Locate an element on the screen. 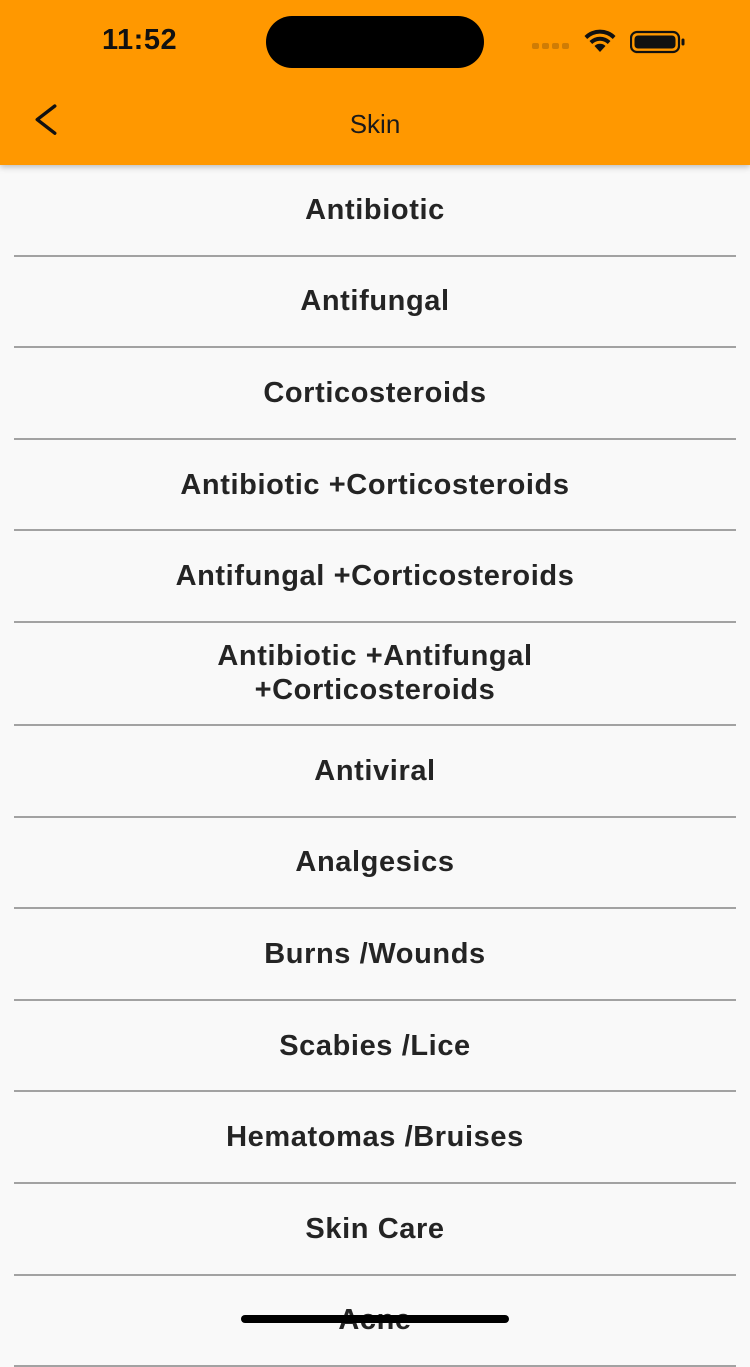  list-item-label: Burns /Wounds is located at coordinates (375, 953).